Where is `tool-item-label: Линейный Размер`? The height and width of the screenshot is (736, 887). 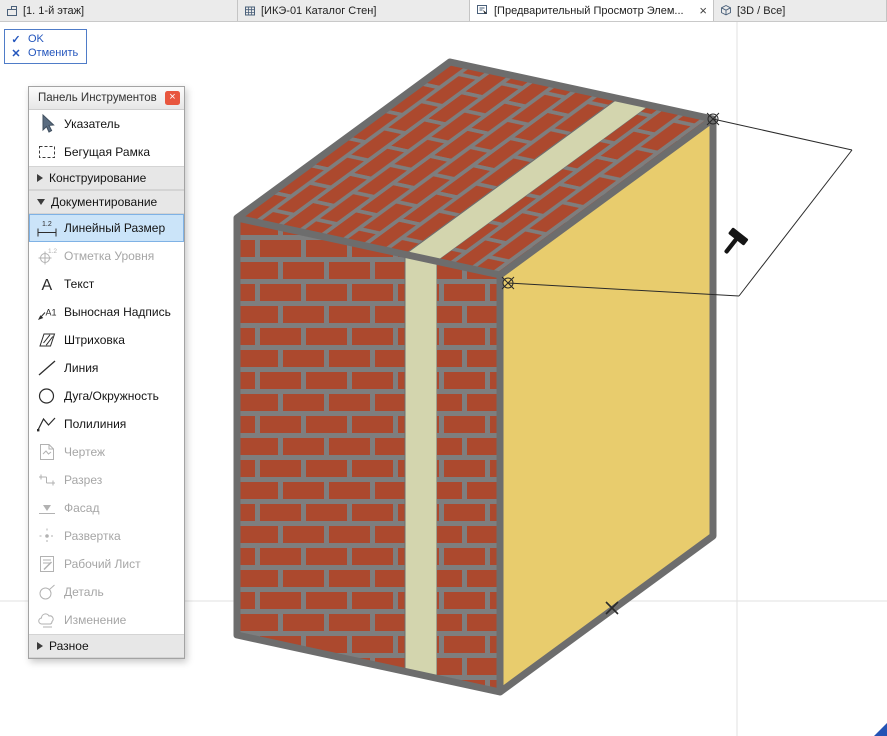
tool-item-label: Линейный Размер is located at coordinates (115, 228).